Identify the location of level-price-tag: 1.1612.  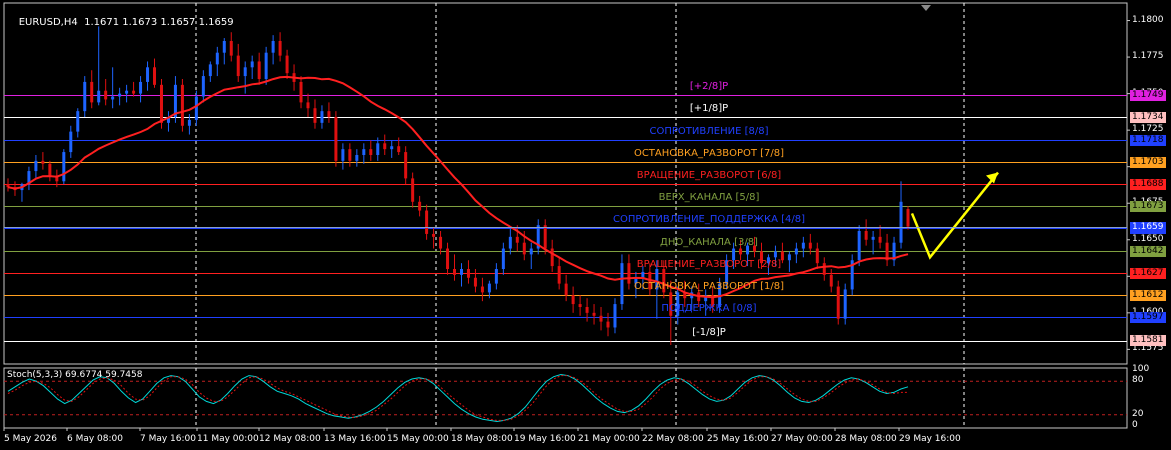
(1148, 295).